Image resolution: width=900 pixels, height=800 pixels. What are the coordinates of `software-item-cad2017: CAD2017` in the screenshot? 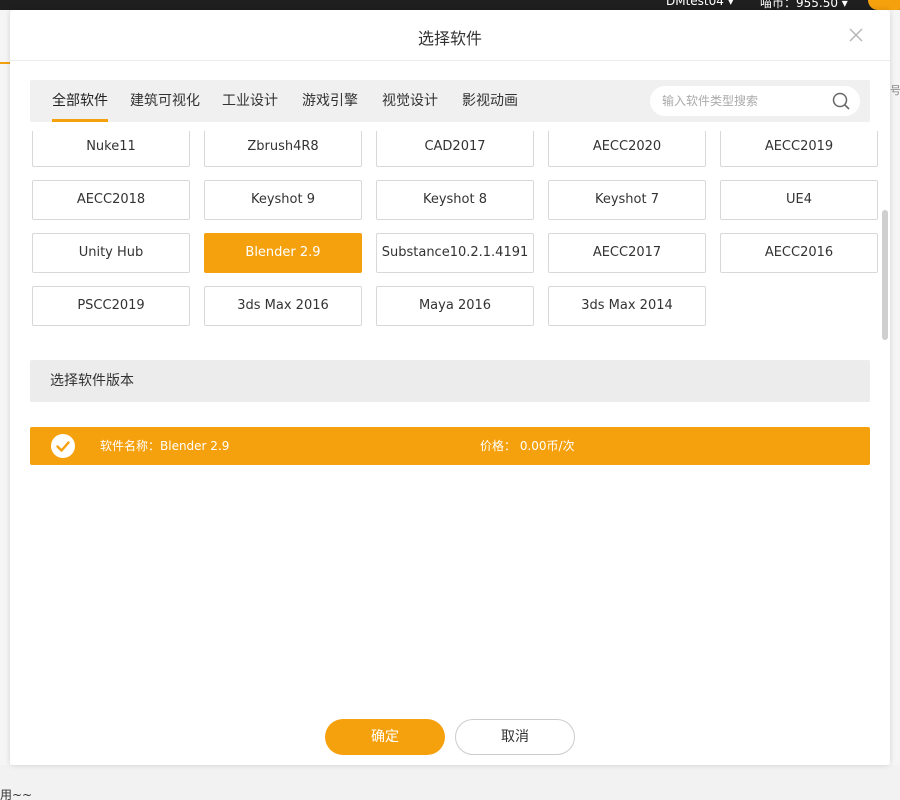 It's located at (455, 149).